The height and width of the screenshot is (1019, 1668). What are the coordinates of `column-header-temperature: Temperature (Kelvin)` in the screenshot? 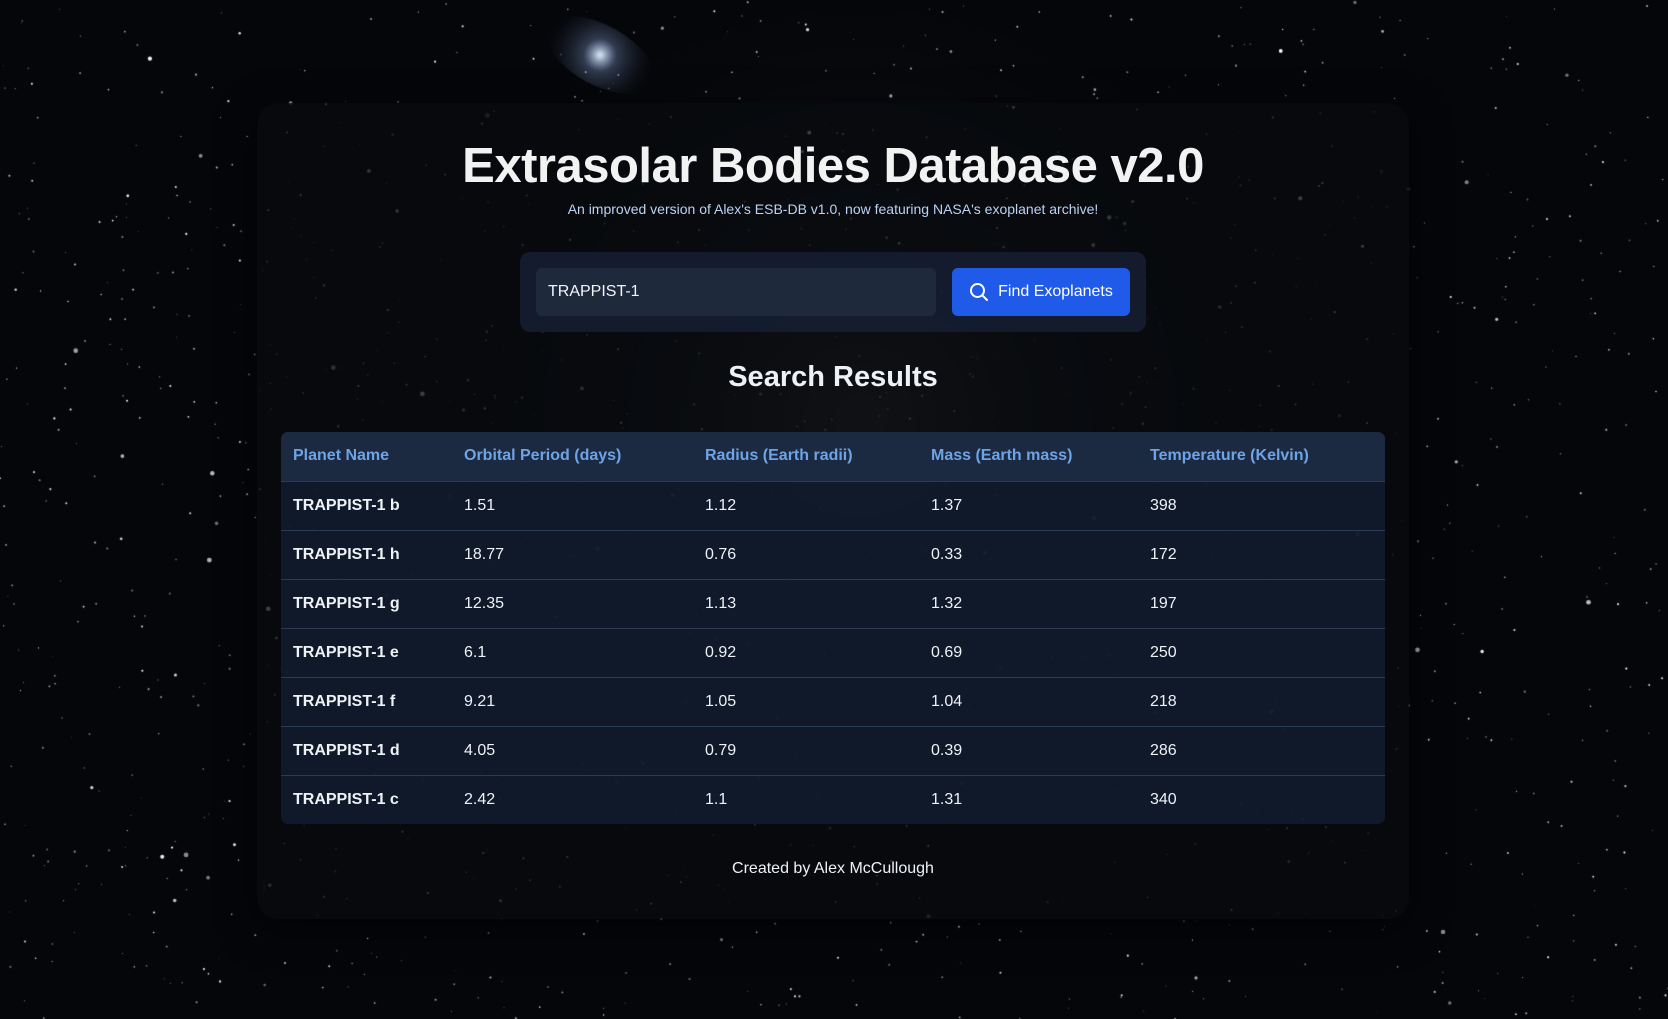 It's located at (1261, 457).